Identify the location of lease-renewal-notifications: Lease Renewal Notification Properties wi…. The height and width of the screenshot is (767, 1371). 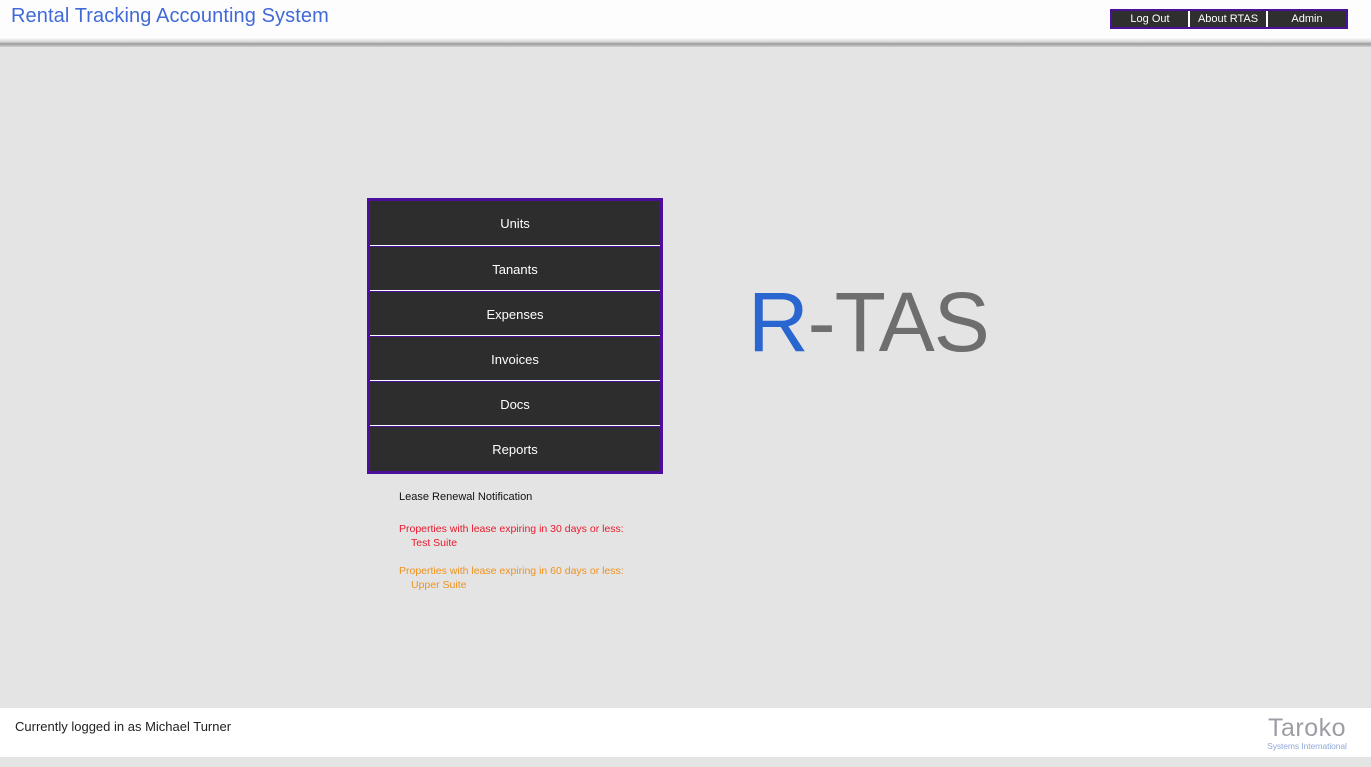
(549, 548).